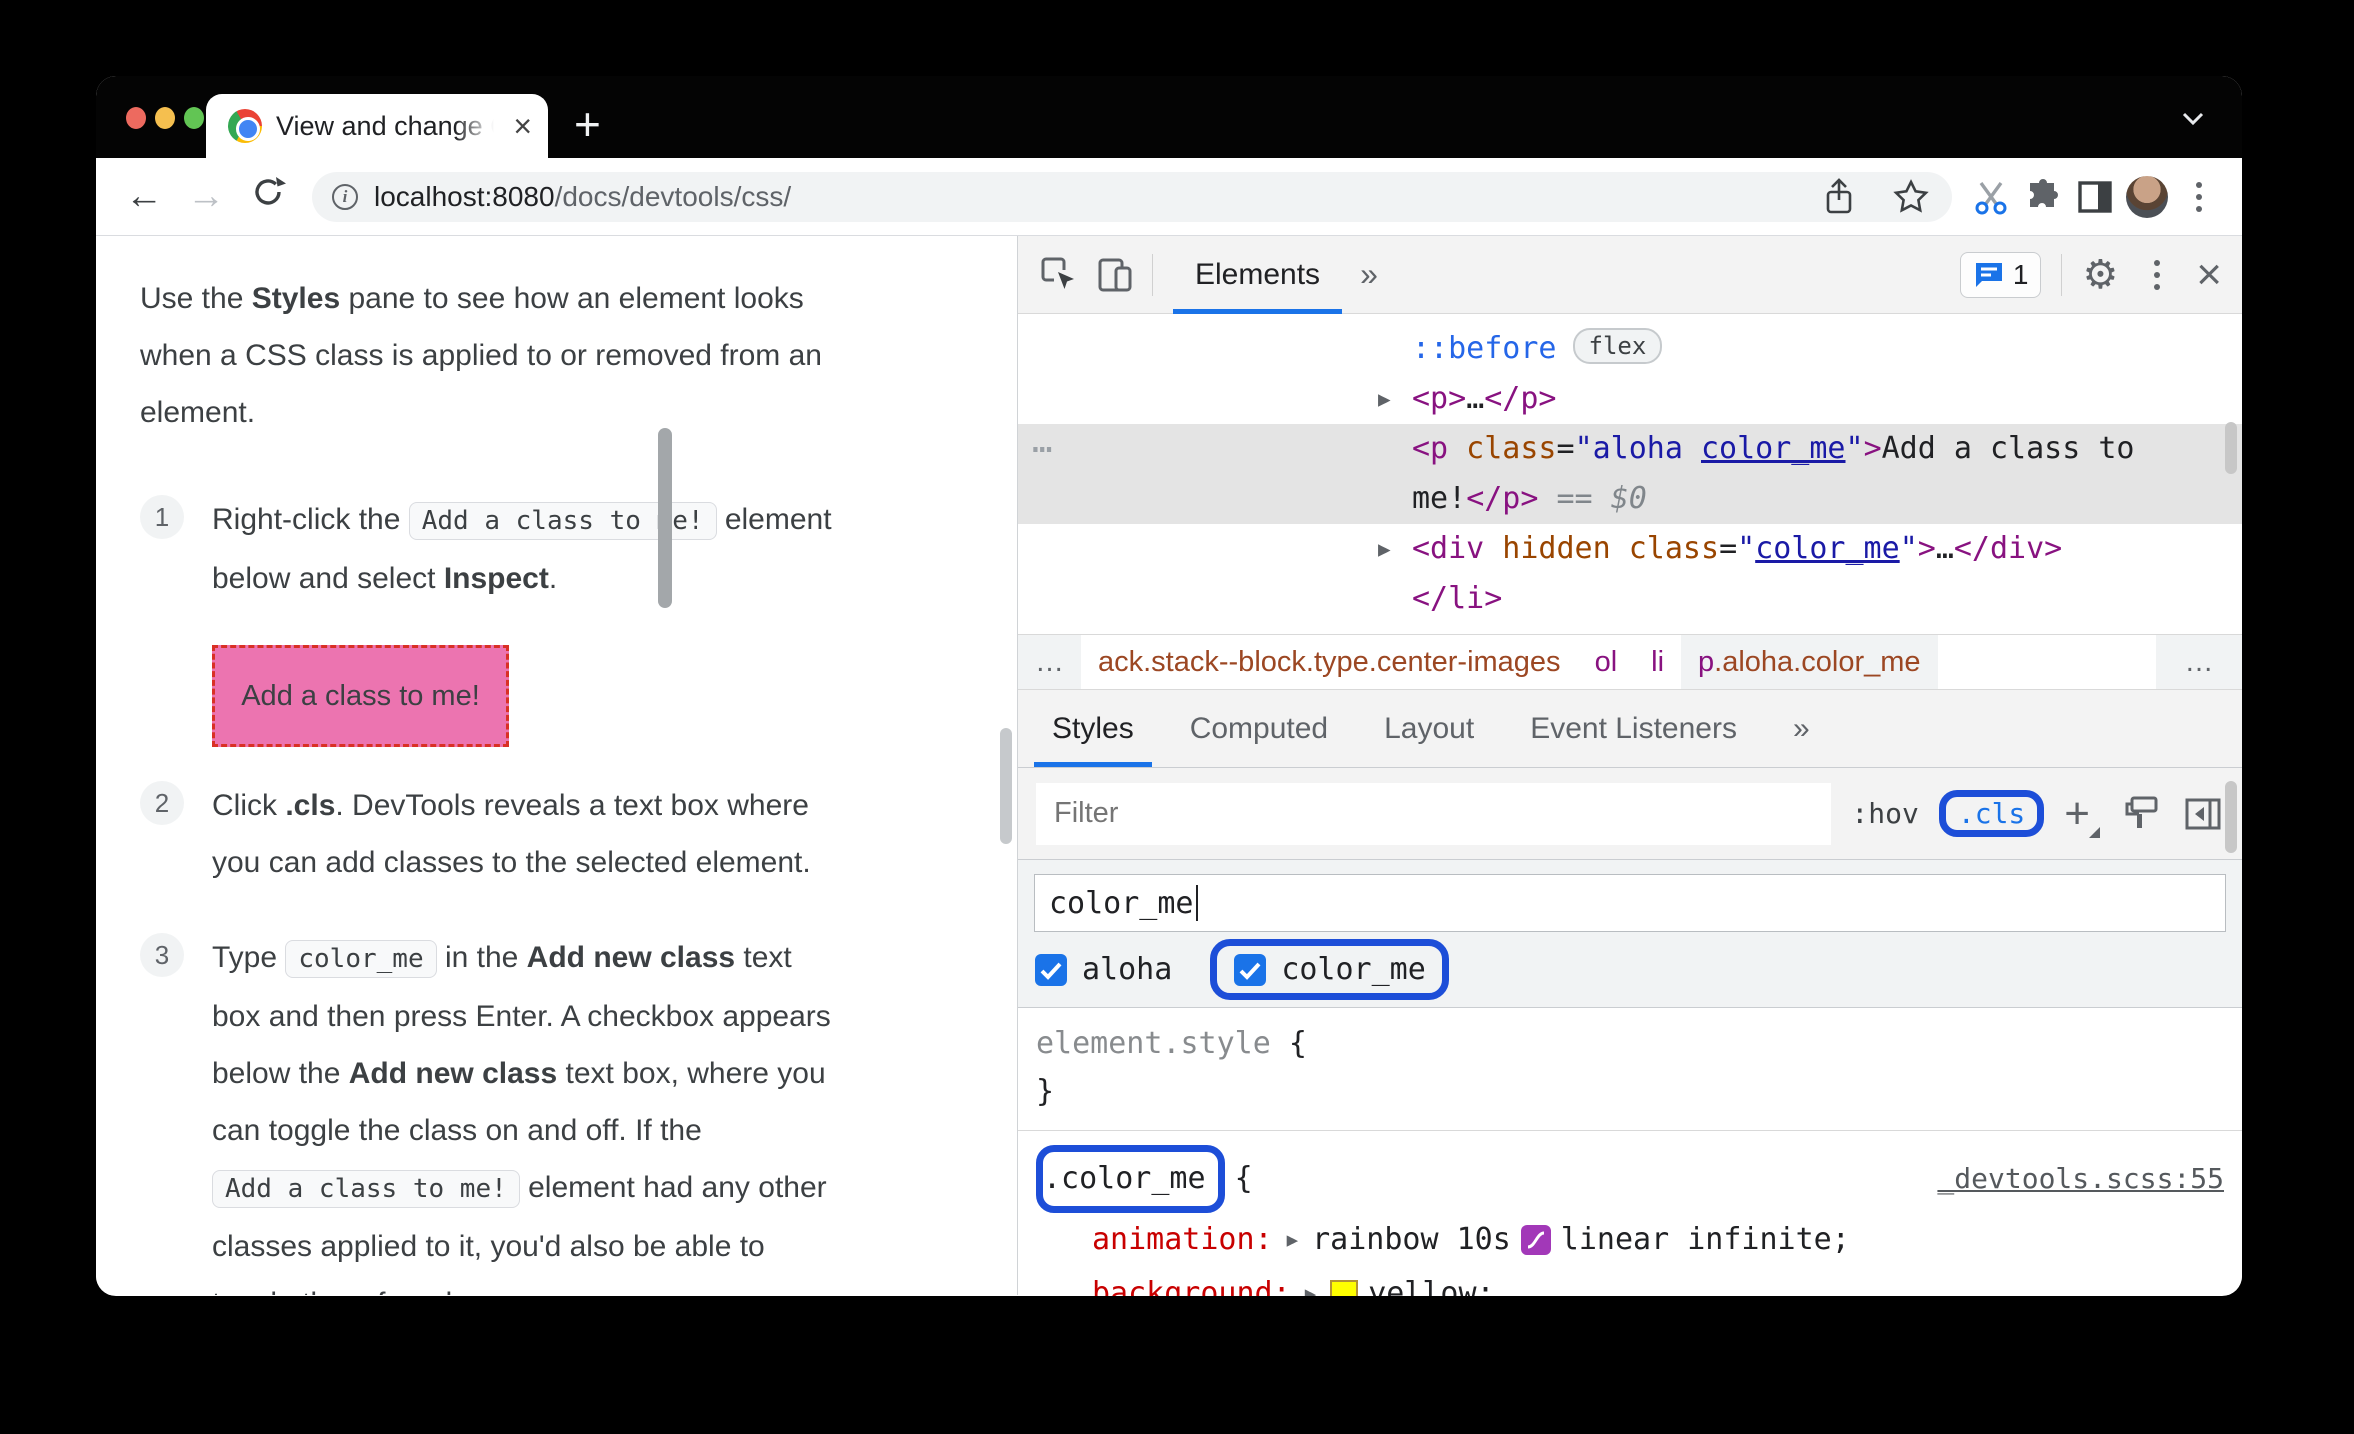  What do you see at coordinates (2193, 120) in the screenshot?
I see `chevron-down-icon` at bounding box center [2193, 120].